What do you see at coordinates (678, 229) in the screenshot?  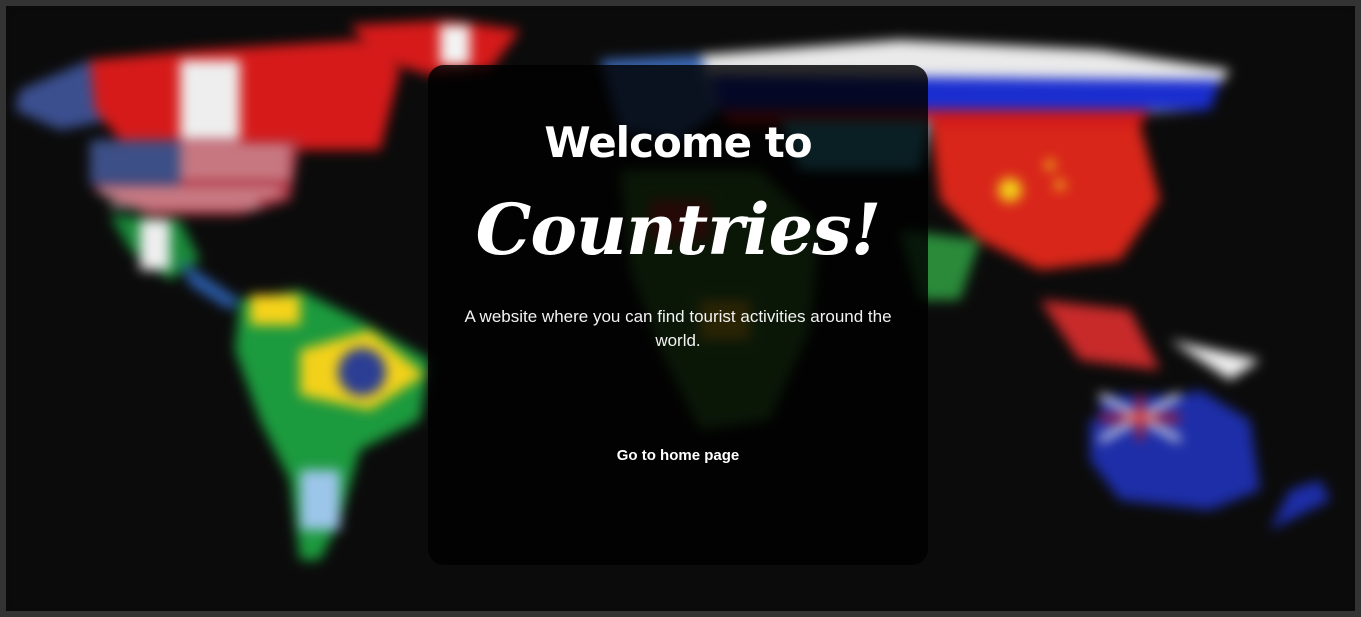 I see `brand-title: Countries!` at bounding box center [678, 229].